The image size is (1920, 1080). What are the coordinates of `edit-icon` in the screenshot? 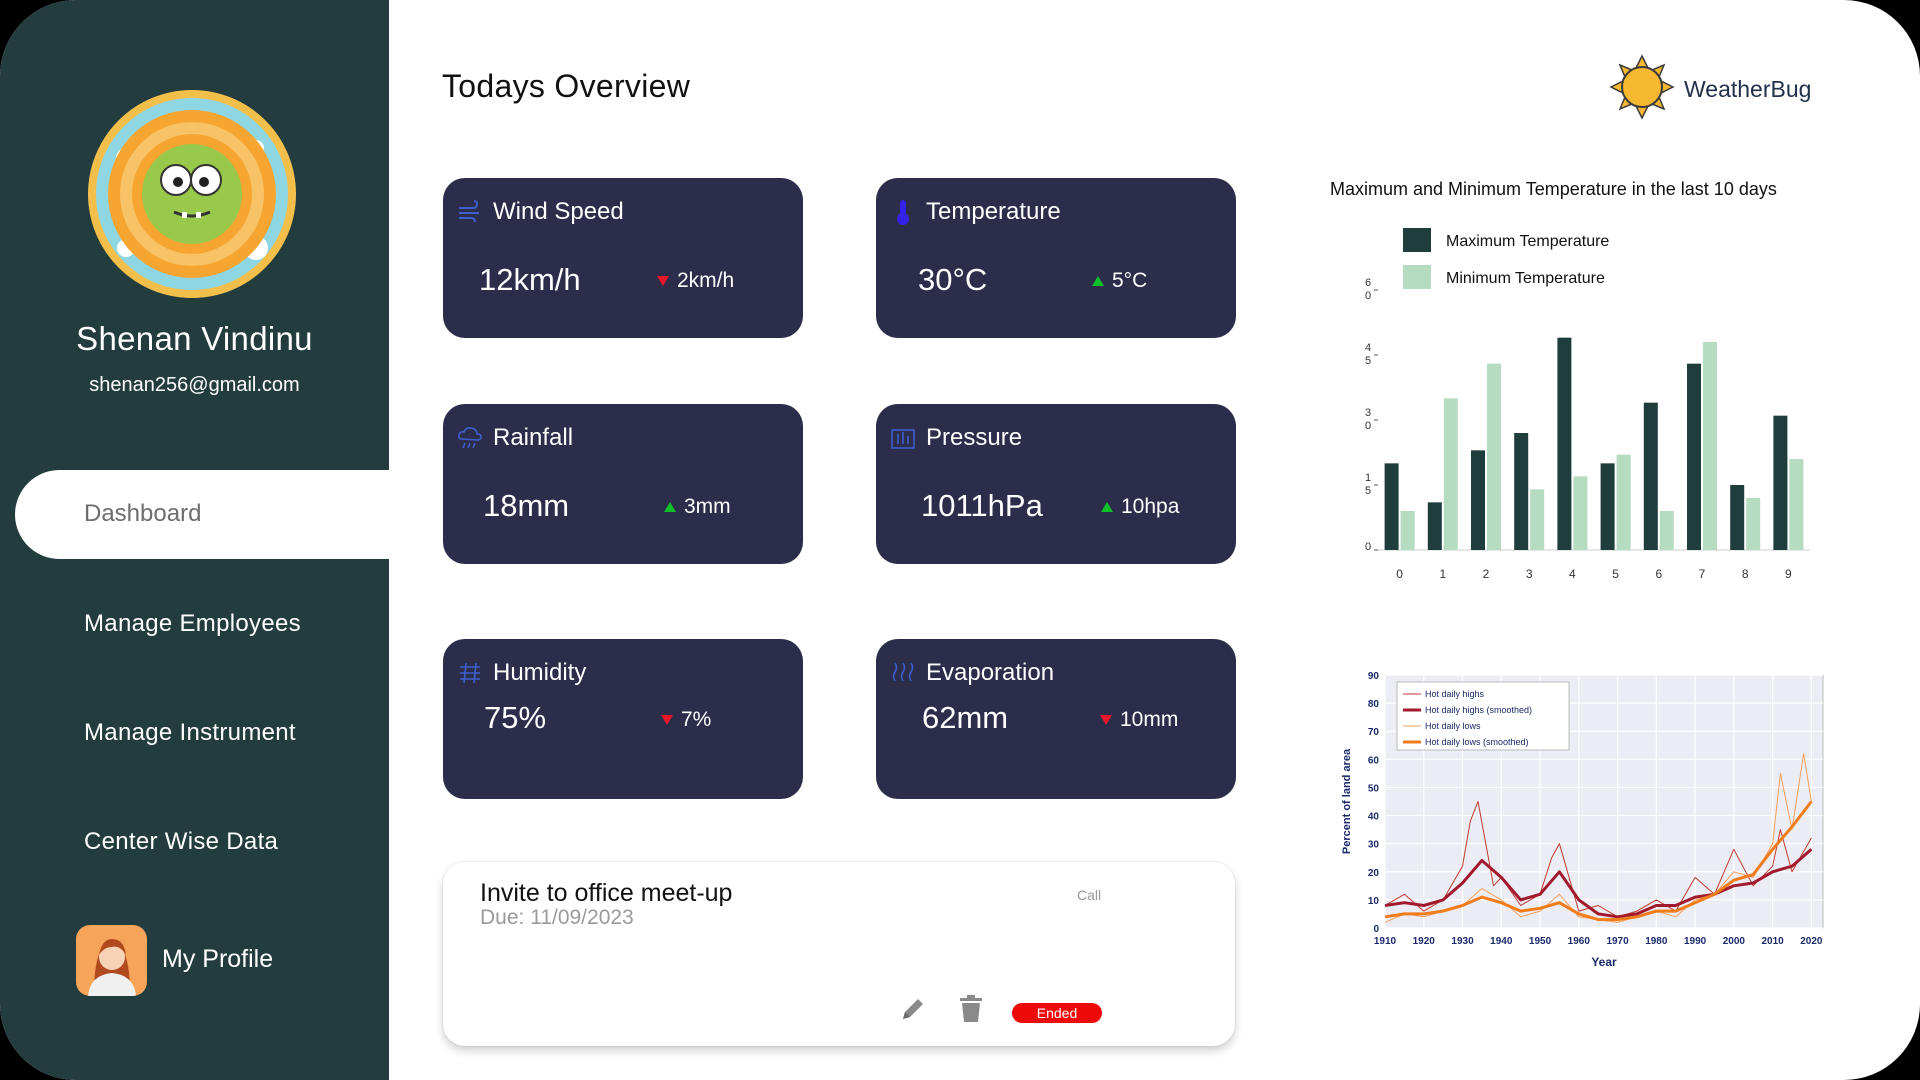 It's located at (913, 1009).